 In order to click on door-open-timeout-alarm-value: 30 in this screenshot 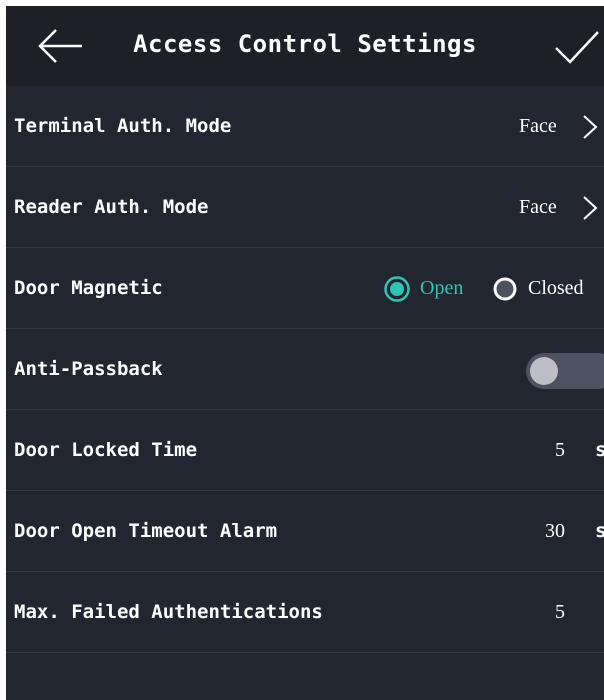, I will do `click(555, 531)`.